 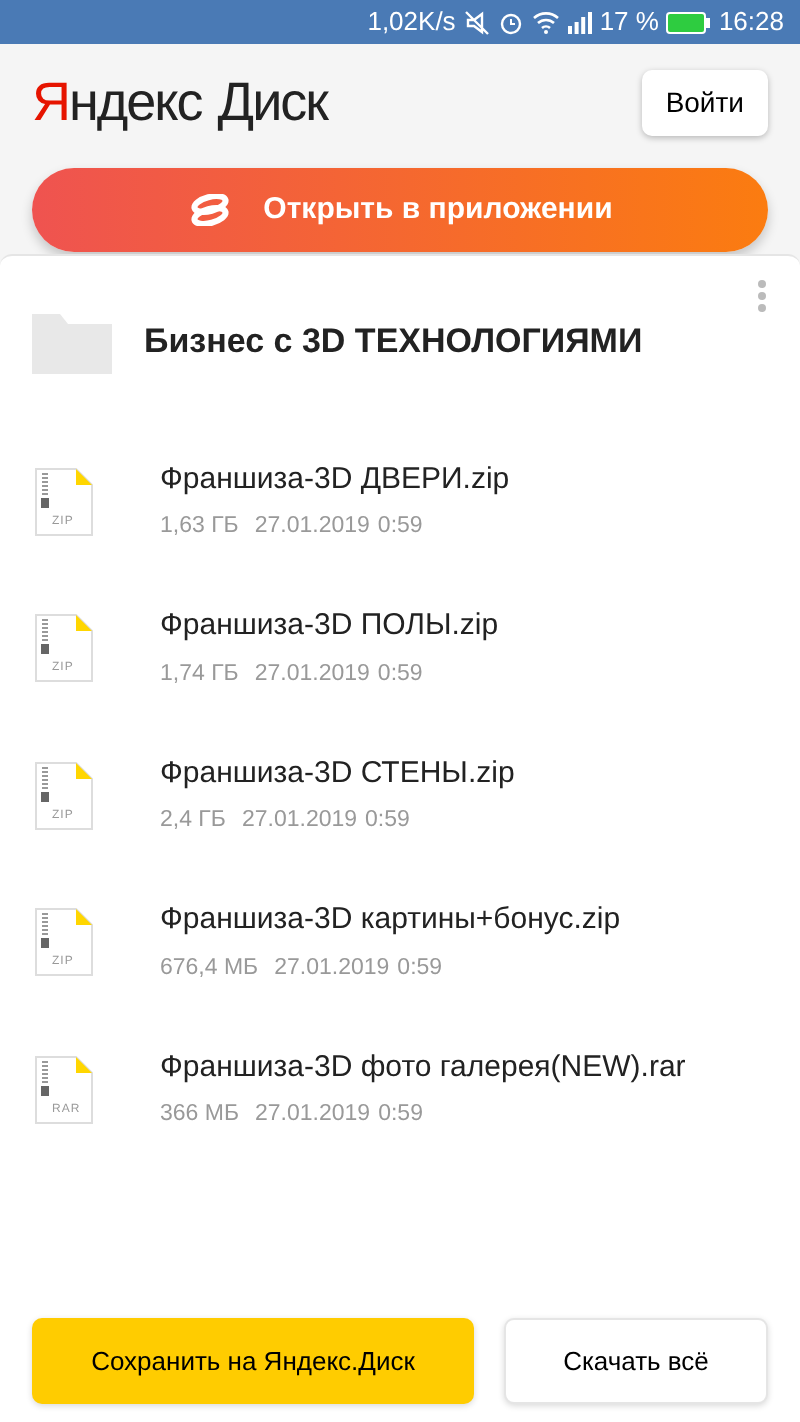 What do you see at coordinates (394, 342) in the screenshot?
I see `folder-title: Бизнес с 3D ТЕХНОЛОГИЯМИ` at bounding box center [394, 342].